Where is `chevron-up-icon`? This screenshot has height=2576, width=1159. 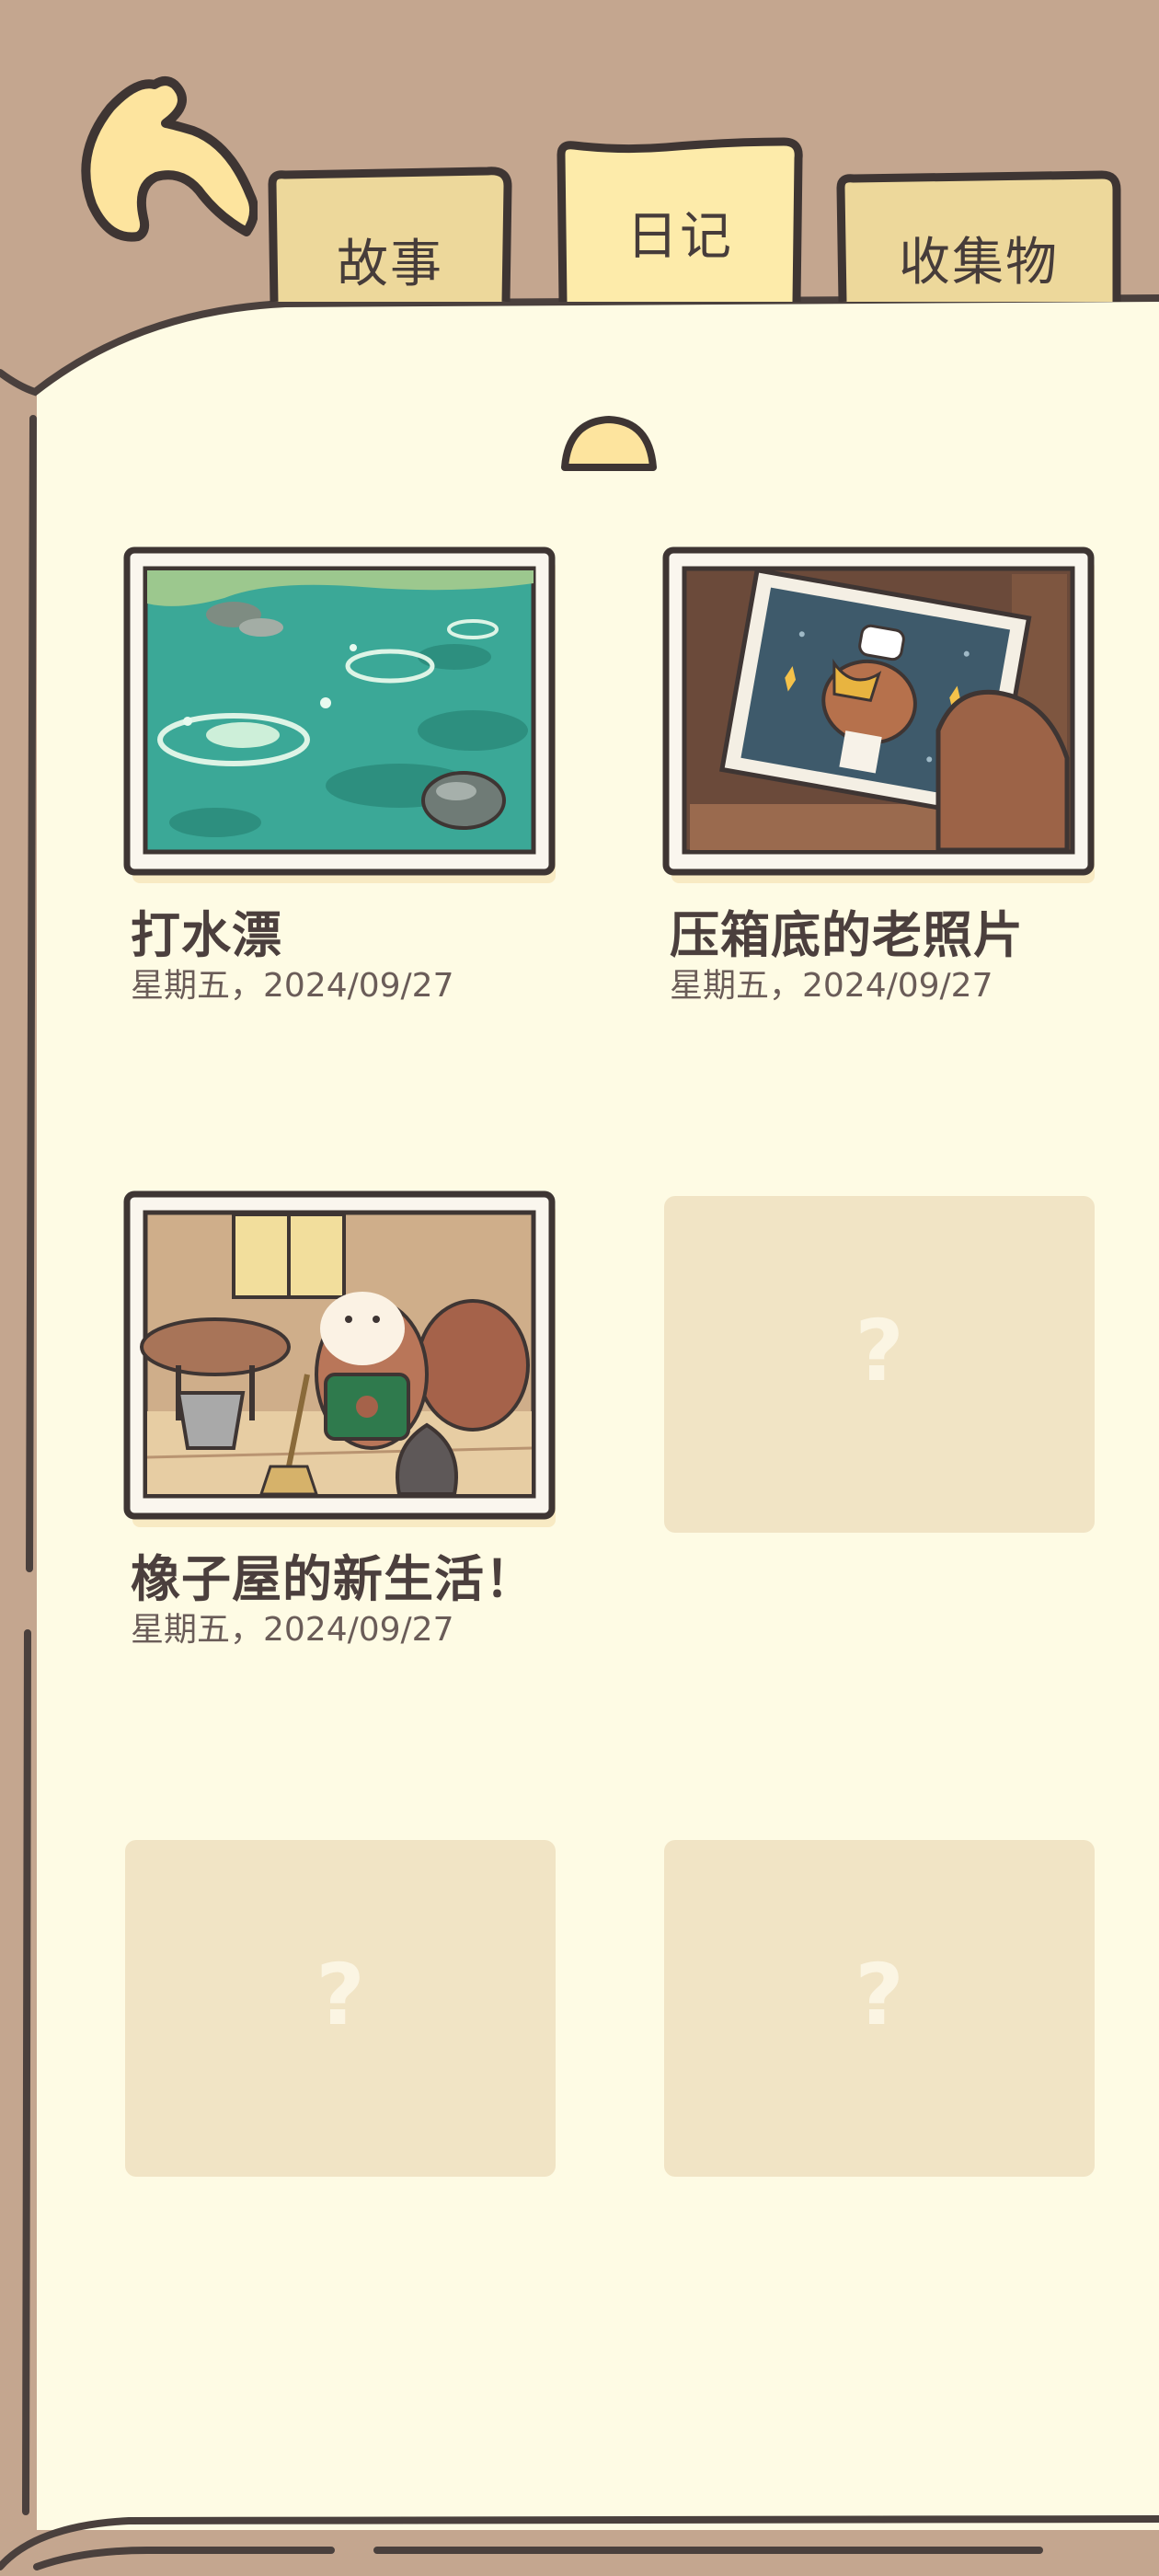 chevron-up-icon is located at coordinates (609, 443).